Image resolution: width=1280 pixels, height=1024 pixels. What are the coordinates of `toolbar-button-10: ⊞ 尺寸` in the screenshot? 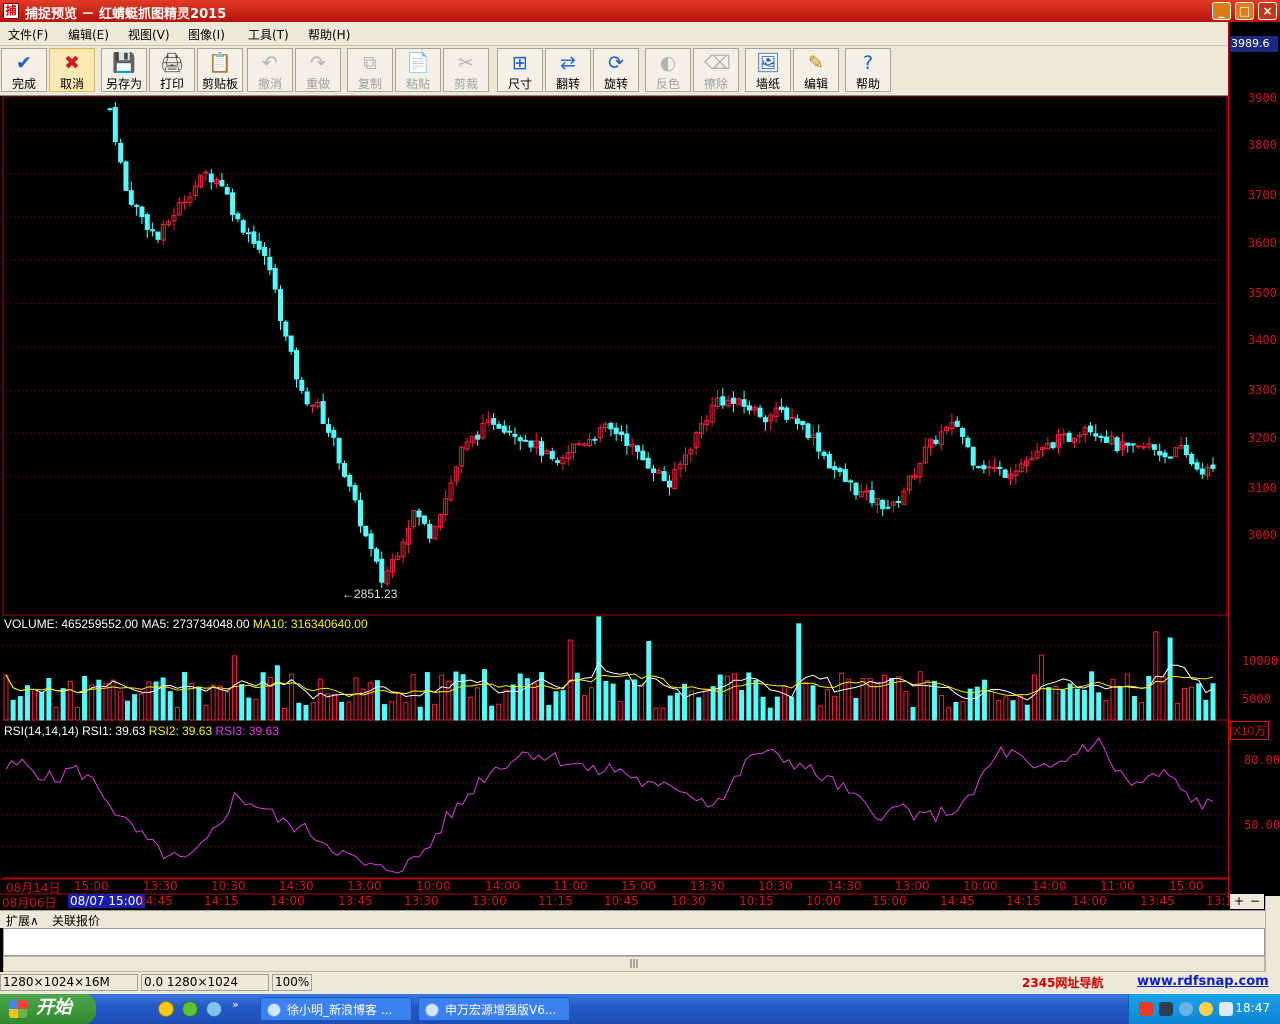 It's located at (520, 70).